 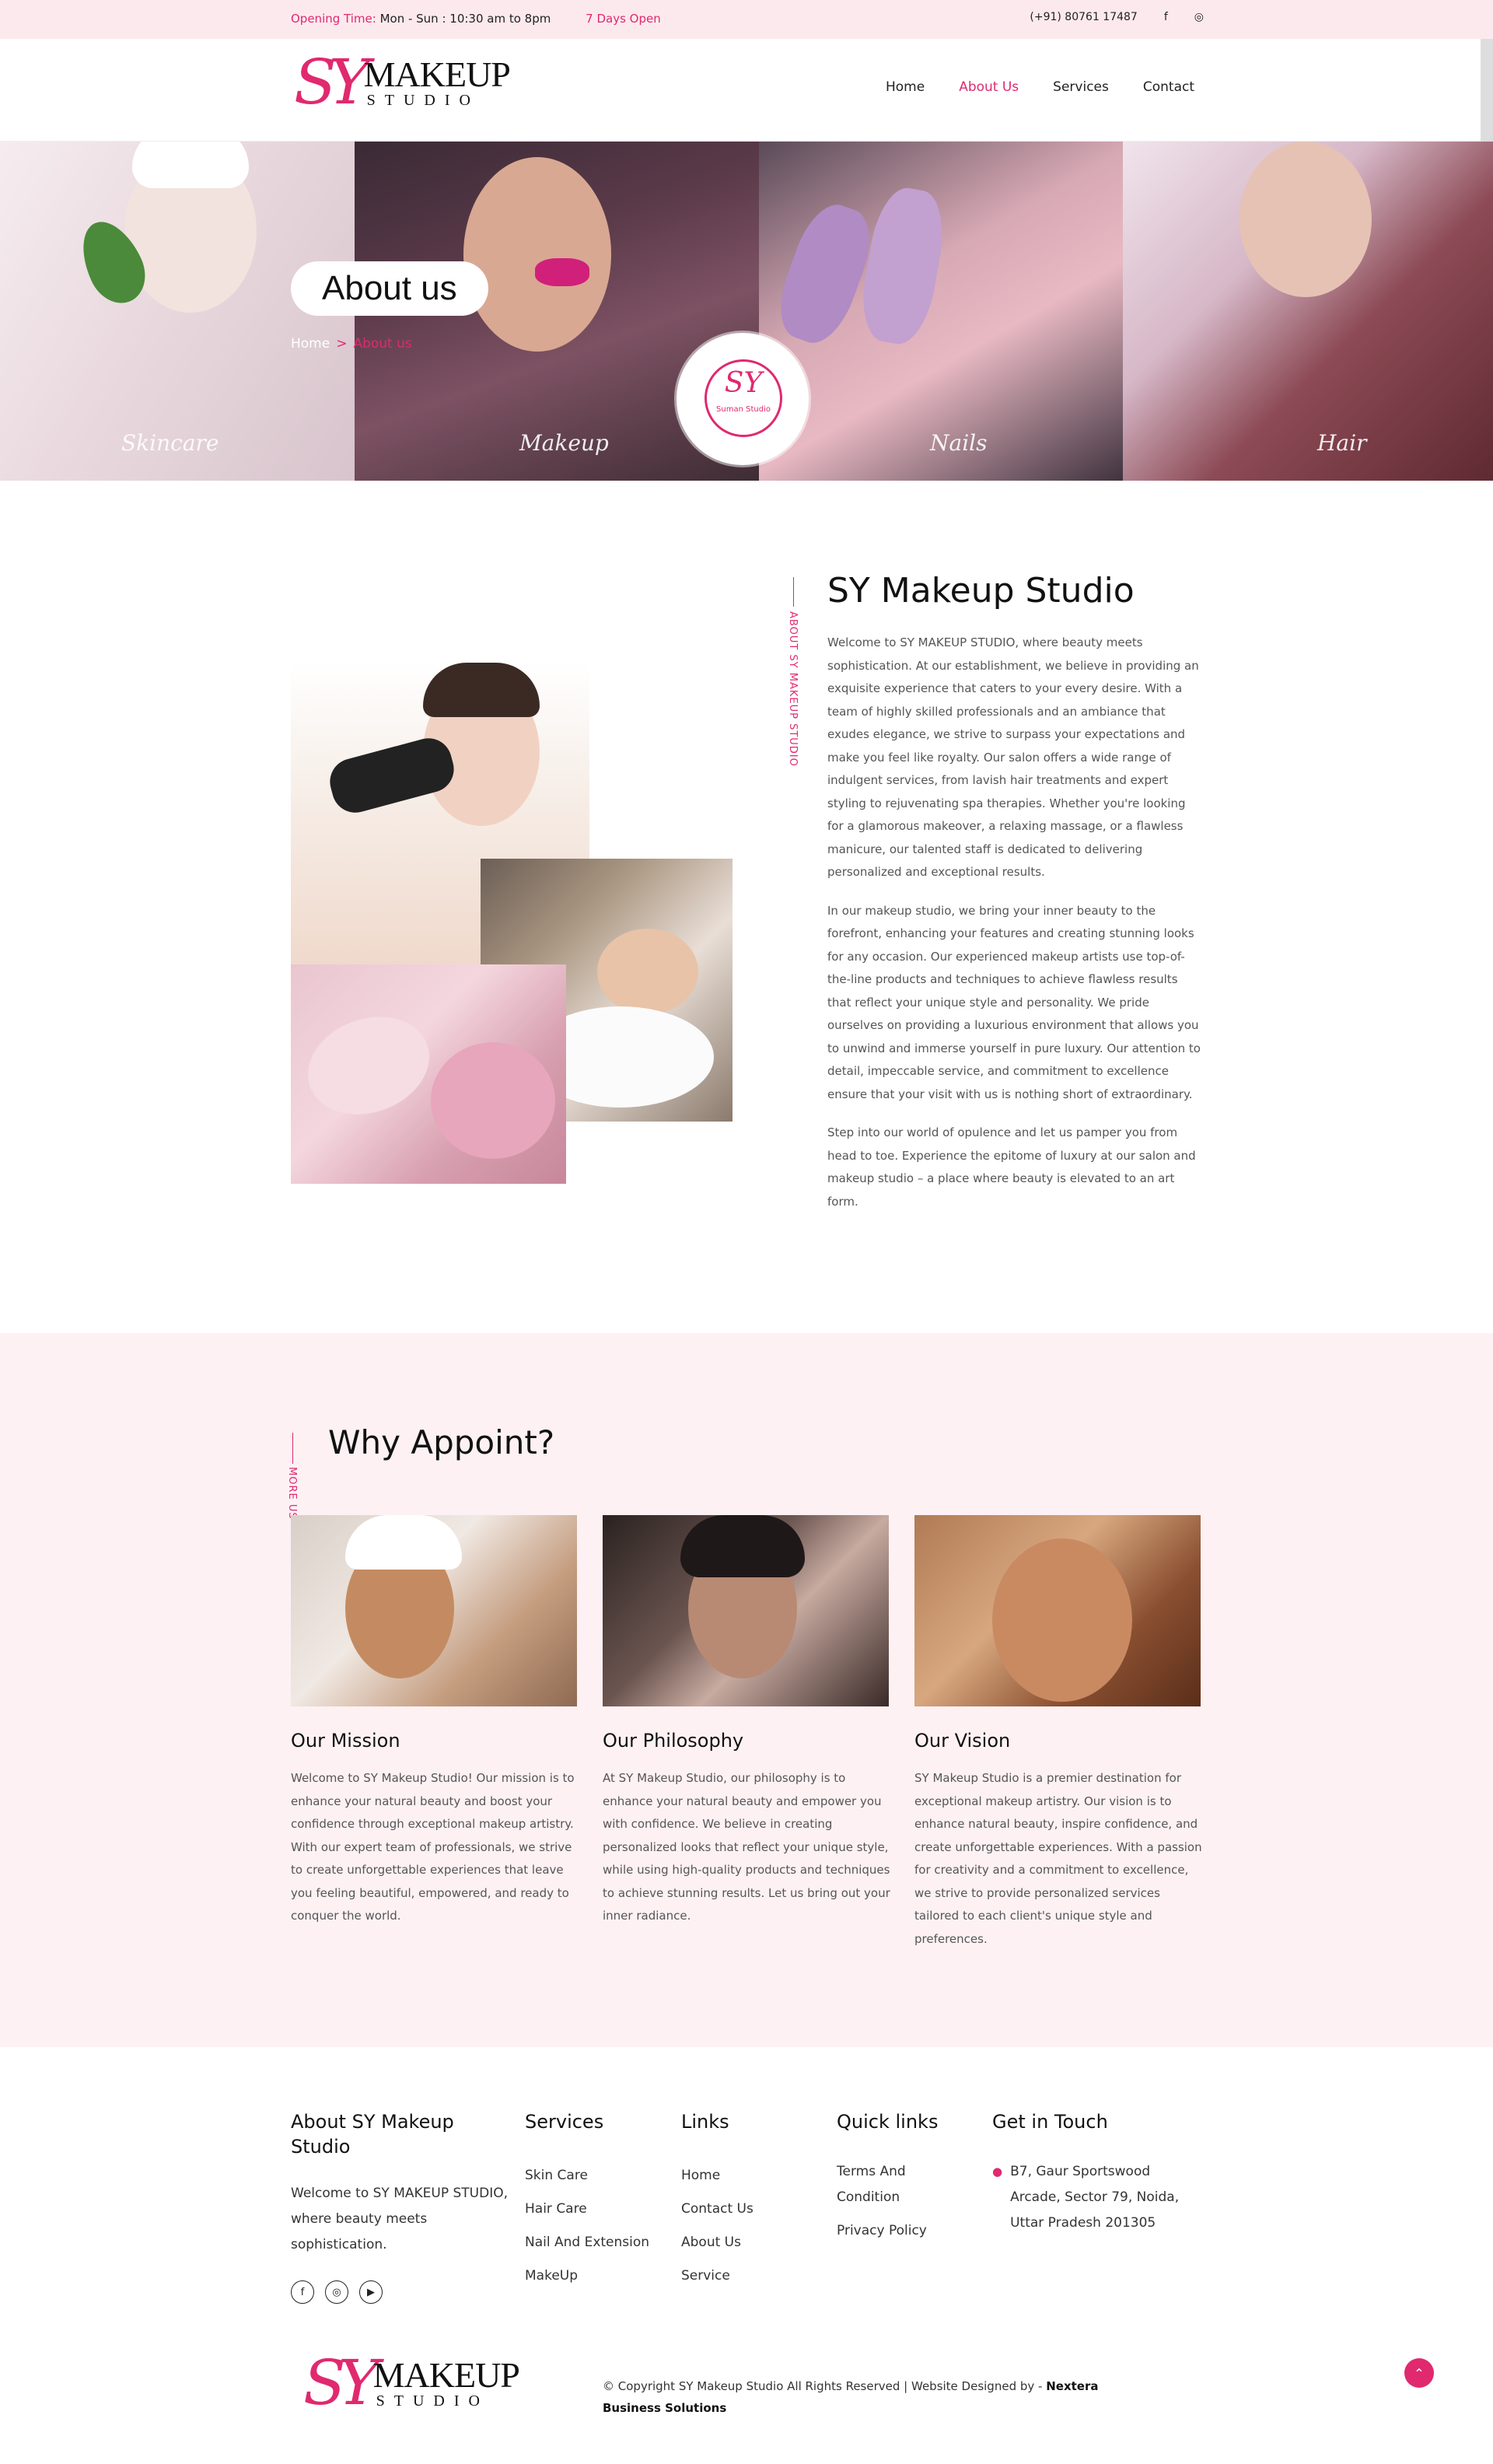 What do you see at coordinates (717, 2276) in the screenshot?
I see `footer-link-service: Service` at bounding box center [717, 2276].